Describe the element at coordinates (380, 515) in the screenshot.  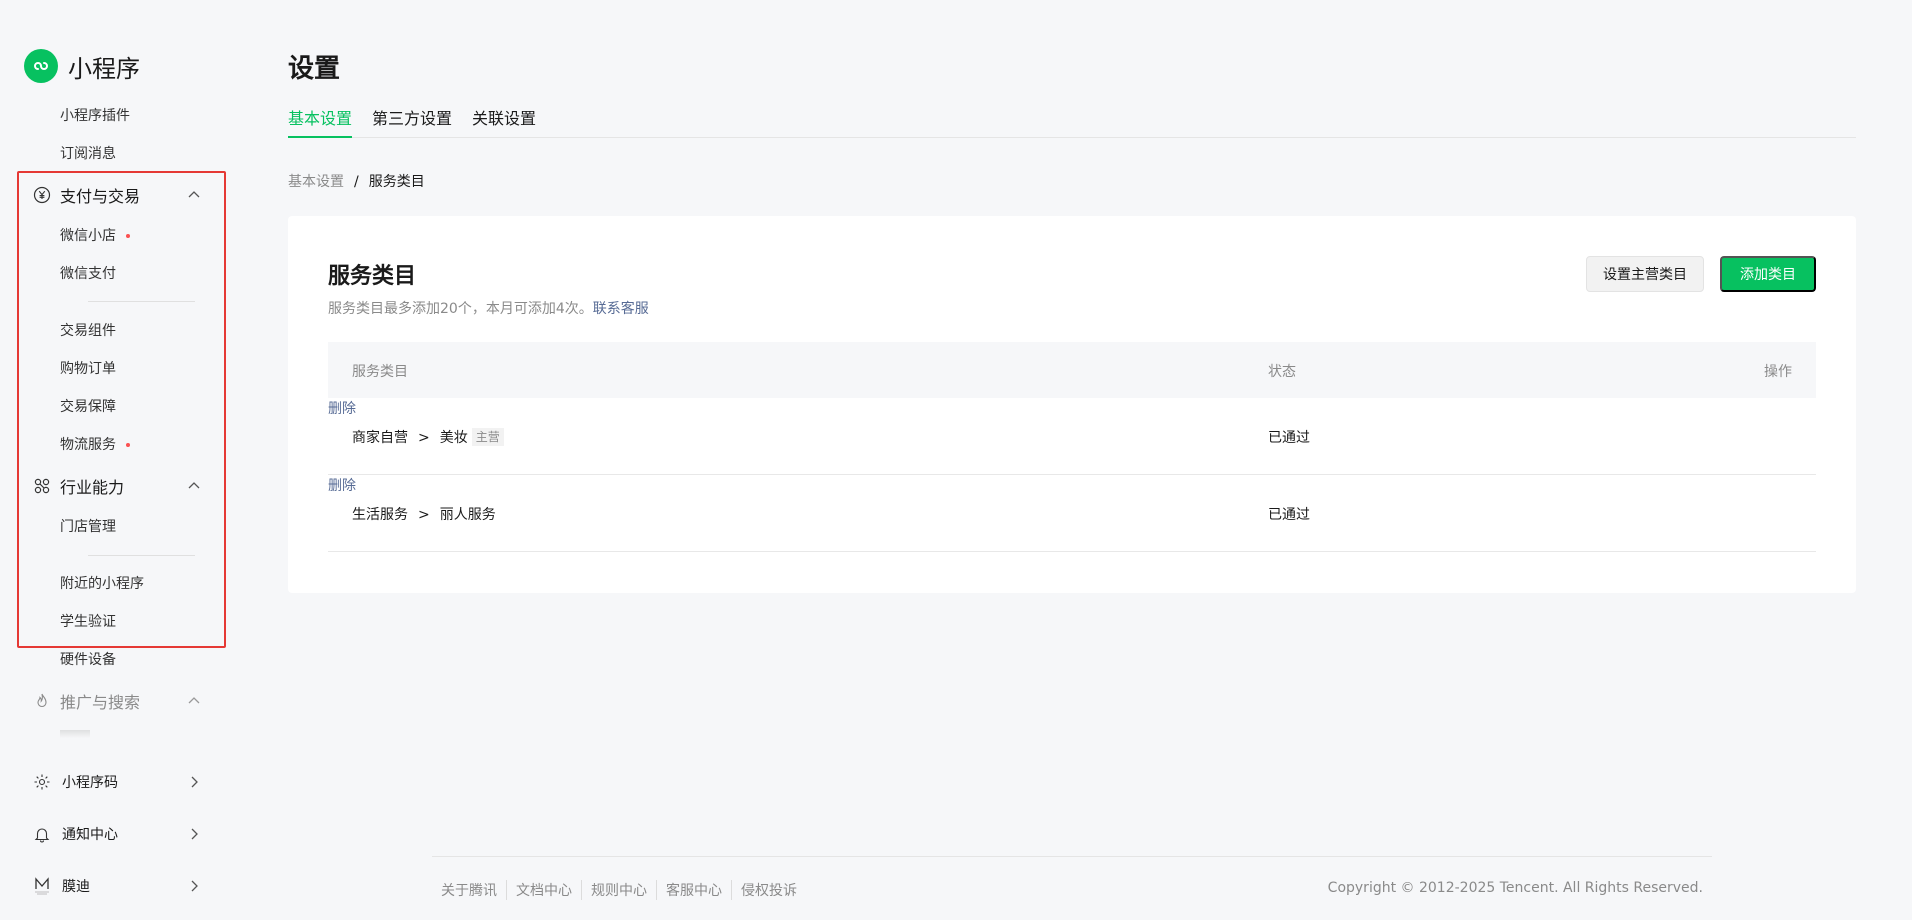
I see `category-parent: 生活服务` at that location.